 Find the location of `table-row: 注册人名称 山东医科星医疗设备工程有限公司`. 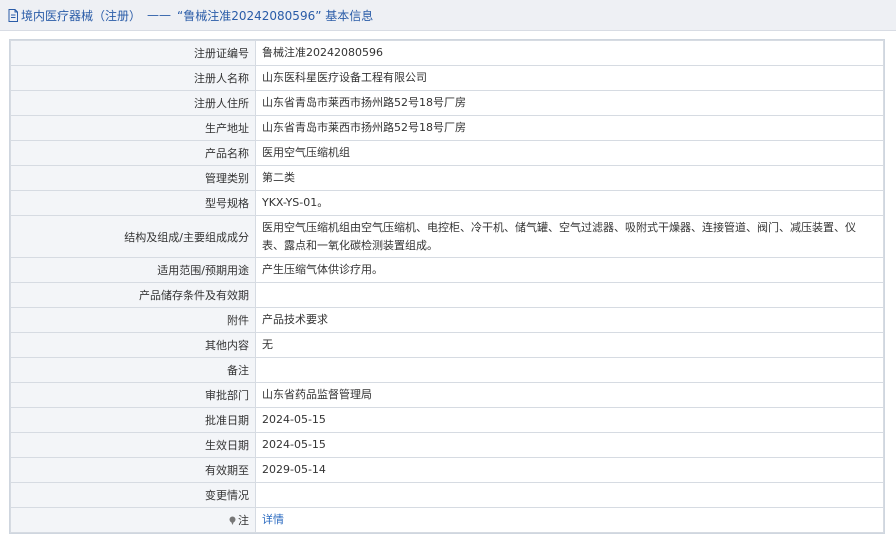

table-row: 注册人名称 山东医科星医疗设备工程有限公司 is located at coordinates (447, 78).